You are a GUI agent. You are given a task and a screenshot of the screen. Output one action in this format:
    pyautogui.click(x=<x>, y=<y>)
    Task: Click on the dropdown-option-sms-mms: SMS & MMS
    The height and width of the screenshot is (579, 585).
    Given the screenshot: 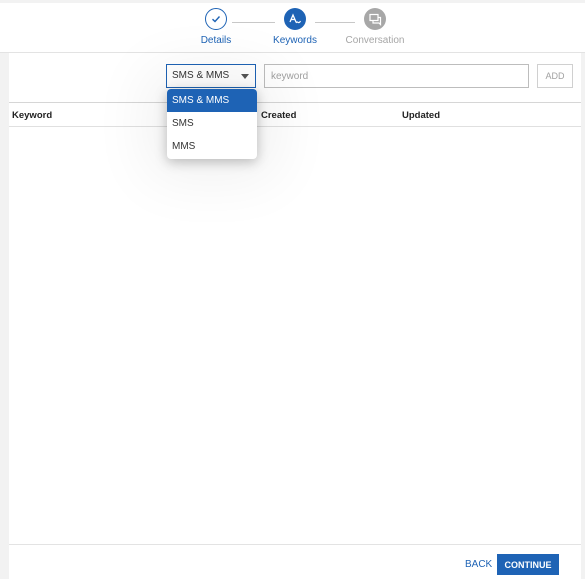 What is the action you would take?
    pyautogui.click(x=212, y=100)
    